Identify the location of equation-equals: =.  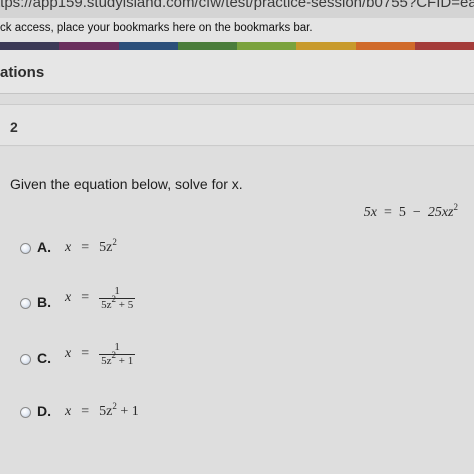
(388, 212).